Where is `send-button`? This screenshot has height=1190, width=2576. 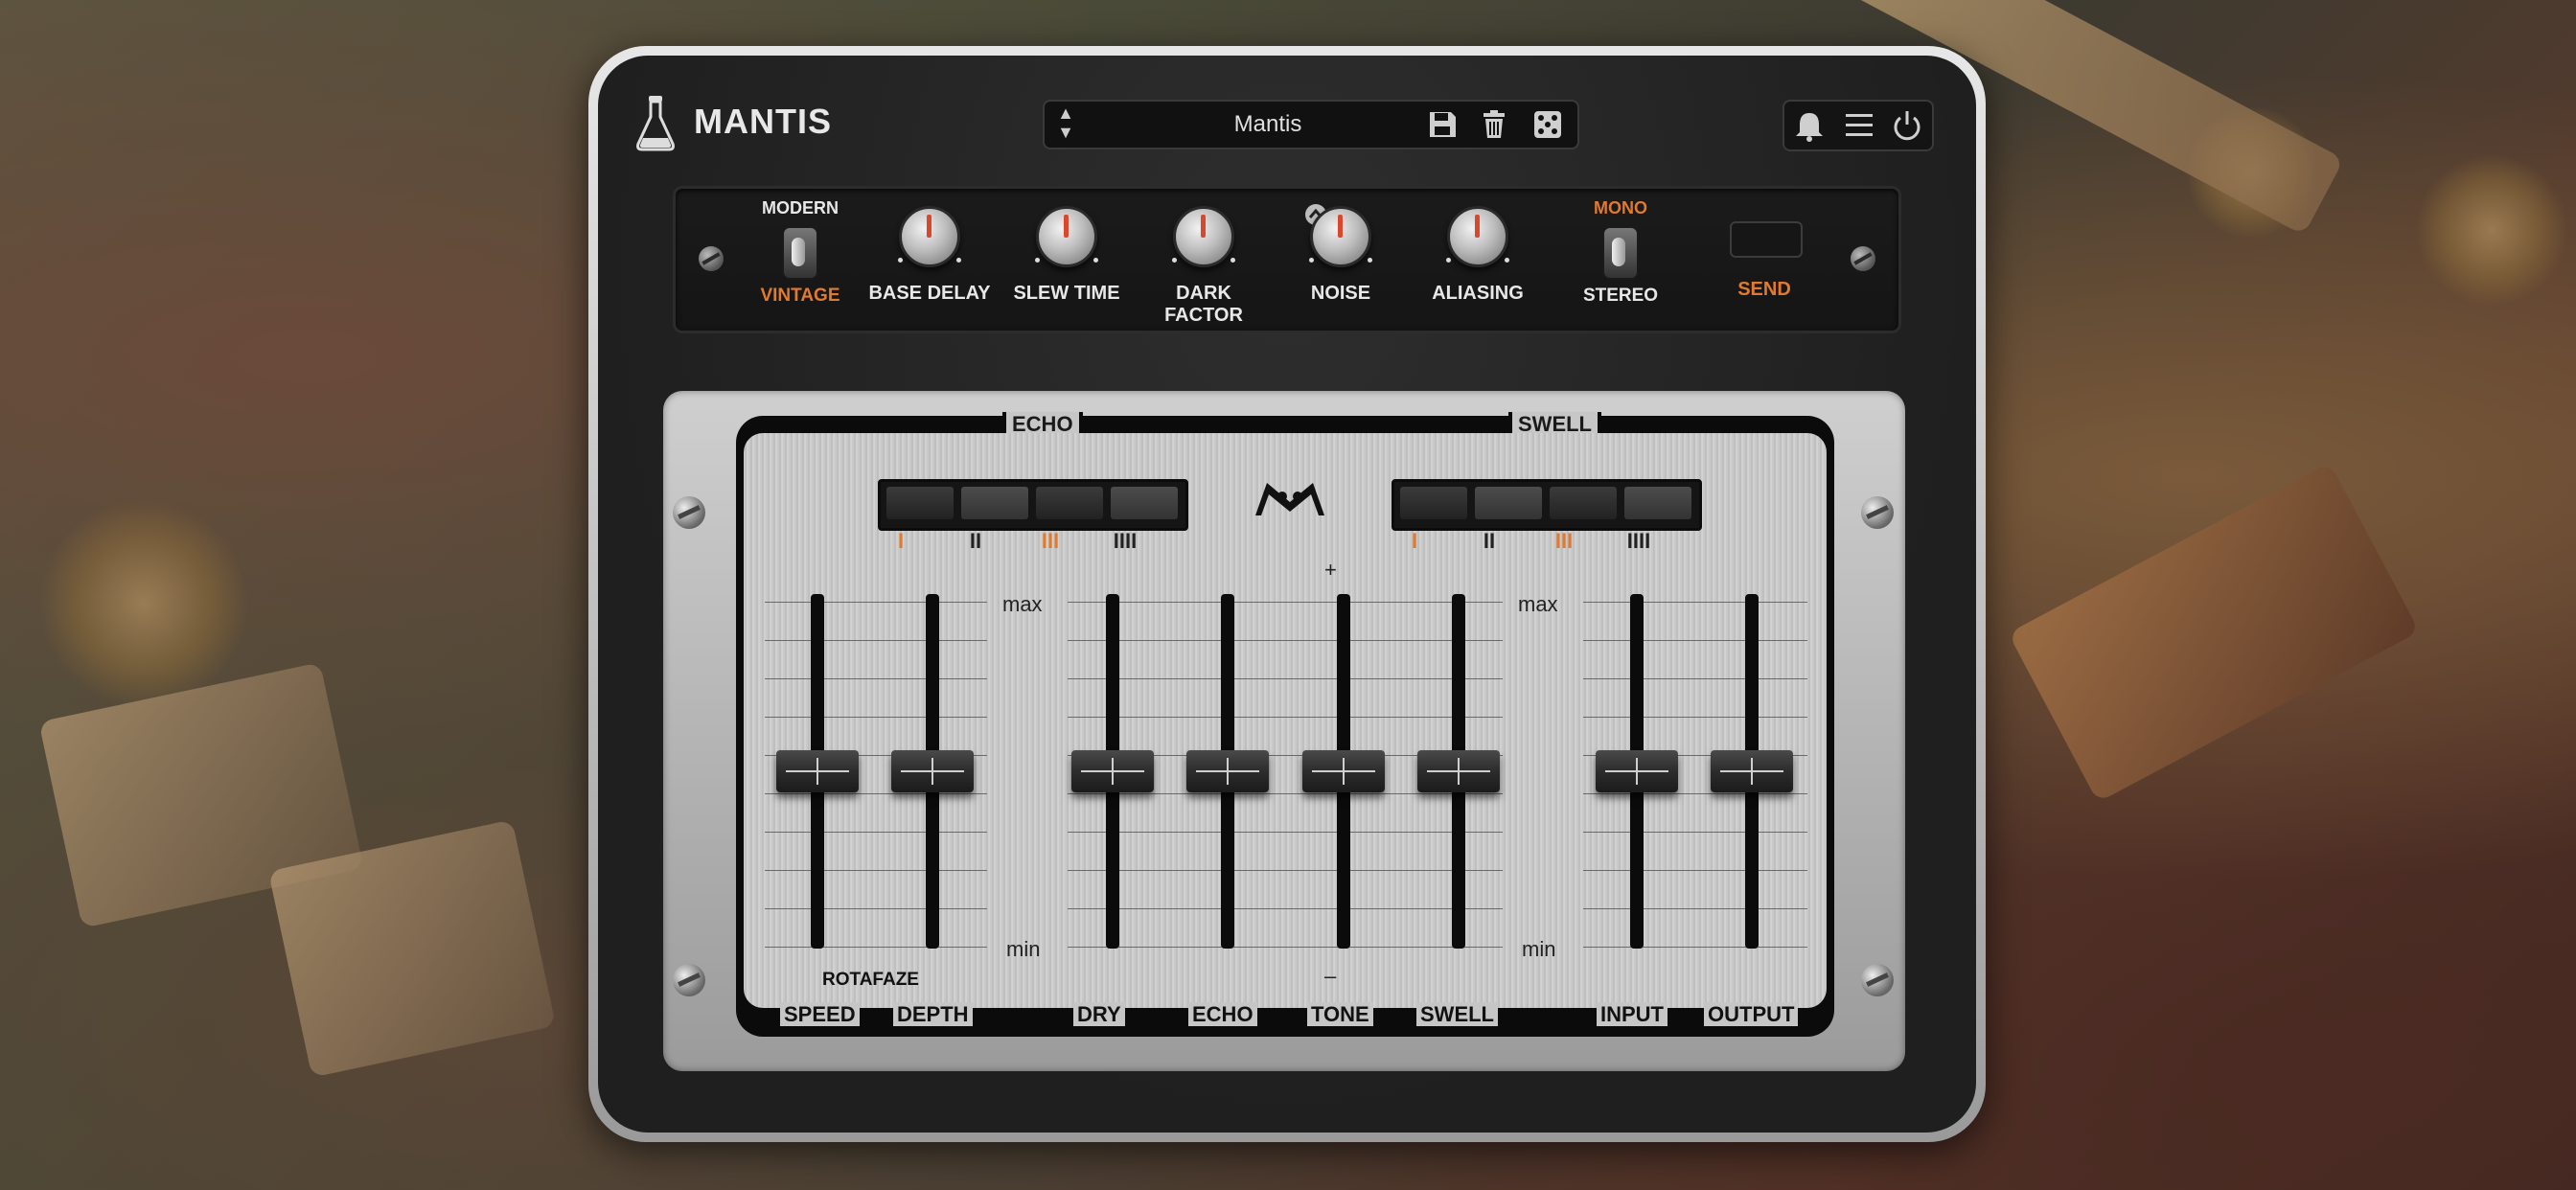
send-button is located at coordinates (1766, 240).